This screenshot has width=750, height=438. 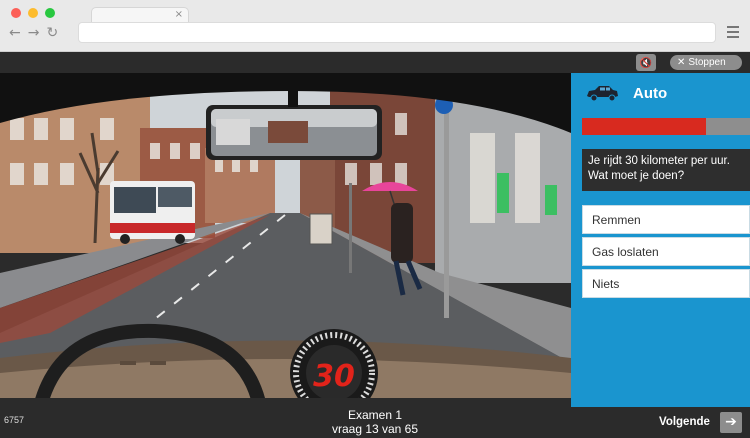 What do you see at coordinates (334, 376) in the screenshot?
I see `speedometer-readout: 30` at bounding box center [334, 376].